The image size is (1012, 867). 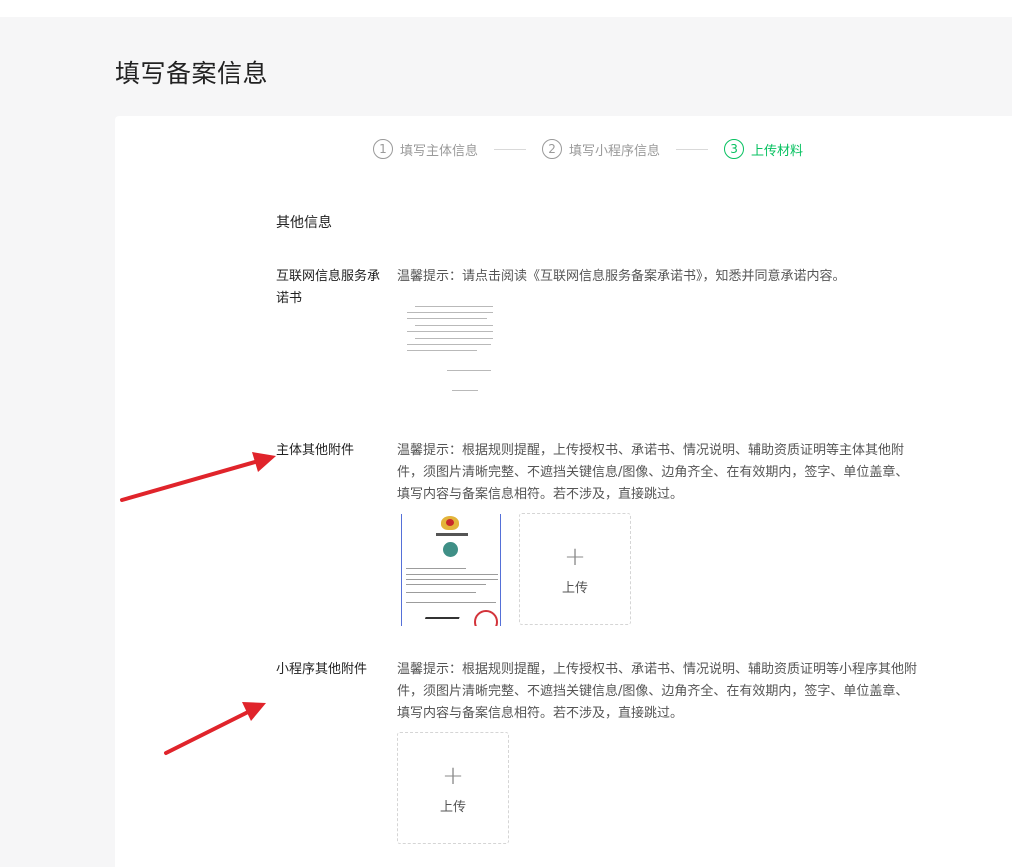 I want to click on subject-upload-button: + 上传, so click(x=575, y=569).